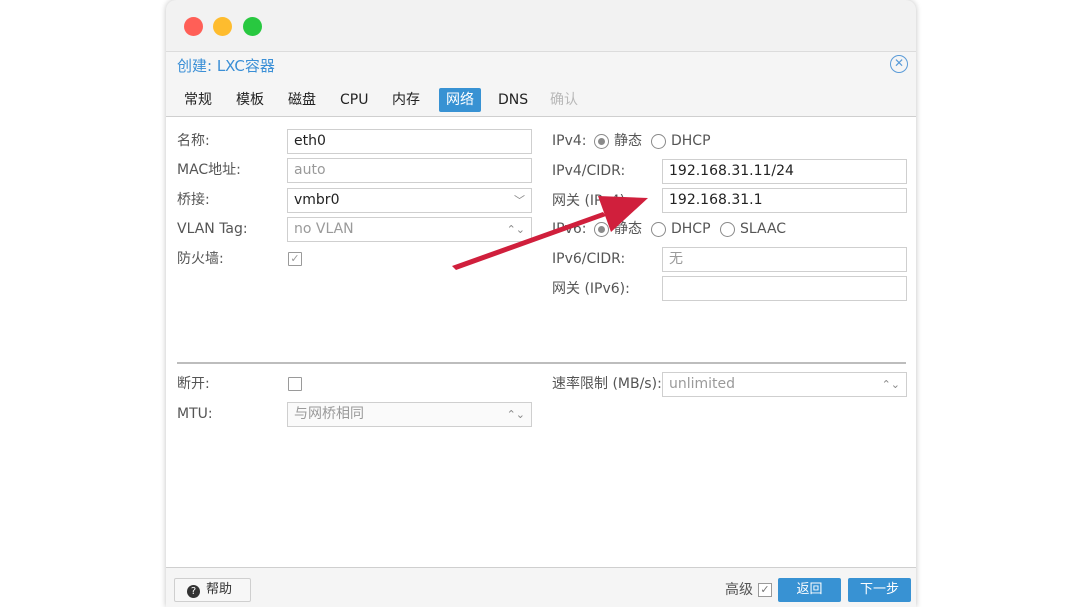 This screenshot has width=1080, height=607. I want to click on firewall-label: 防火墙:, so click(200, 259).